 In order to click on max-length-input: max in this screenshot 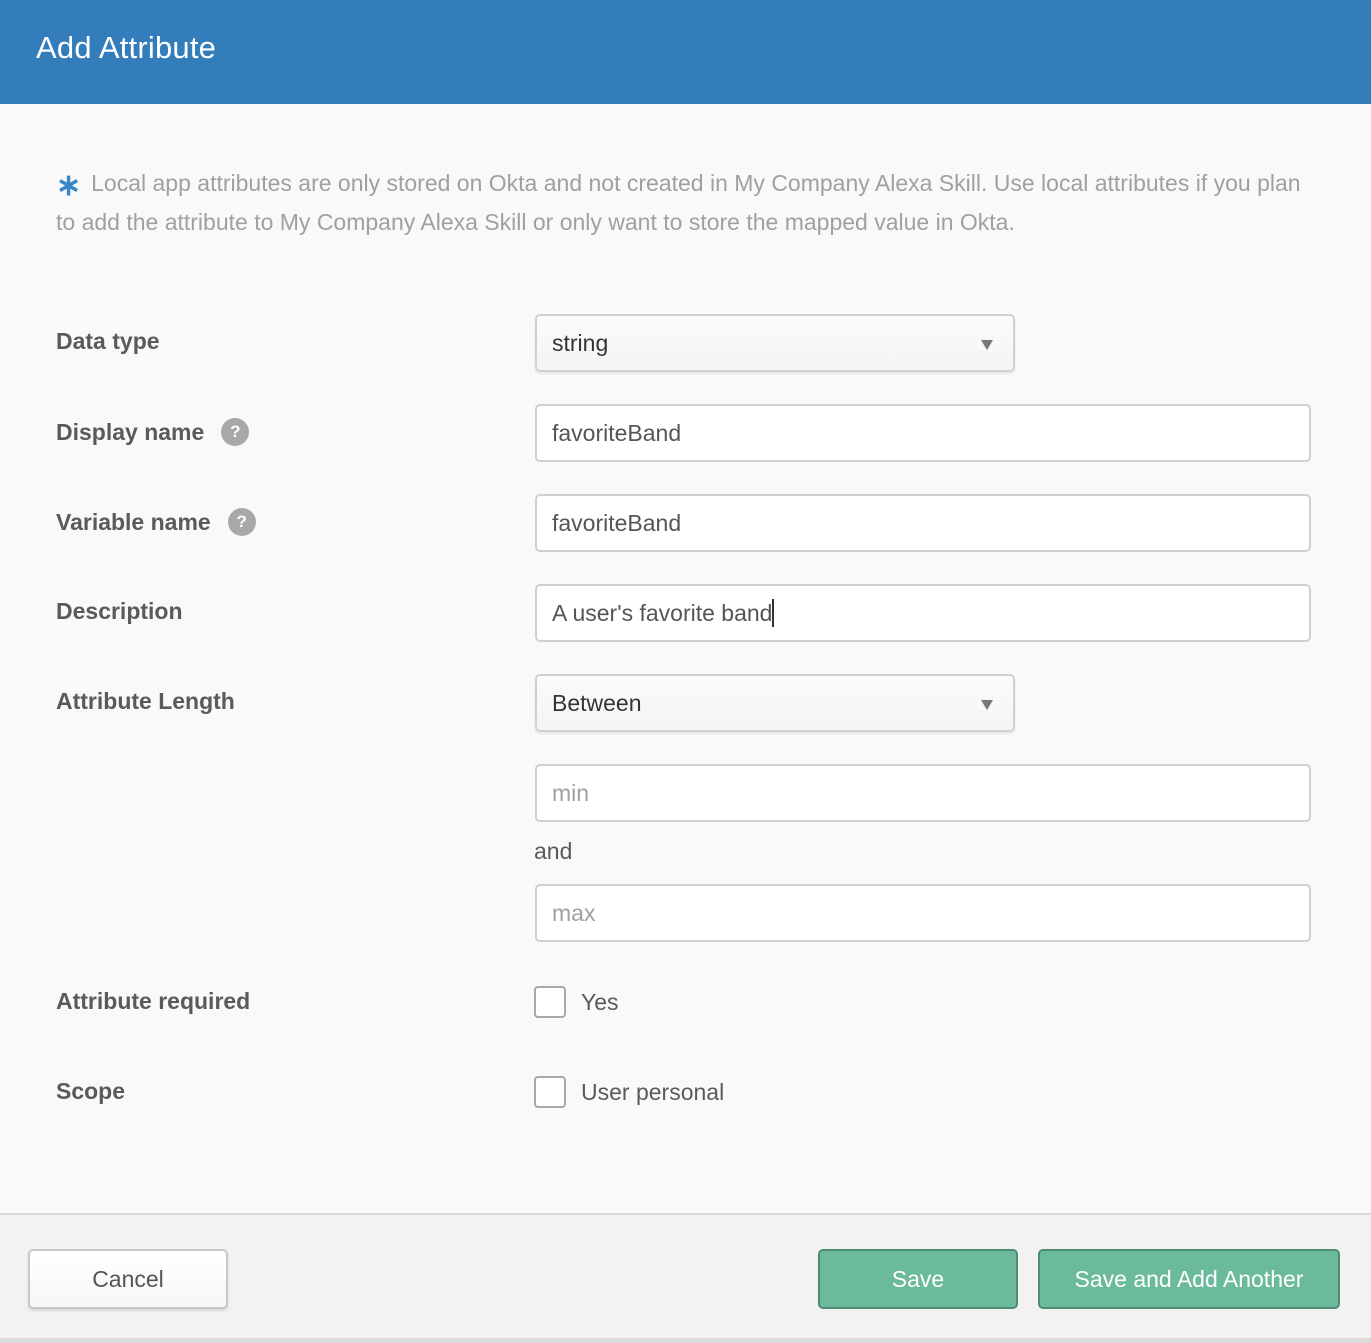, I will do `click(923, 913)`.